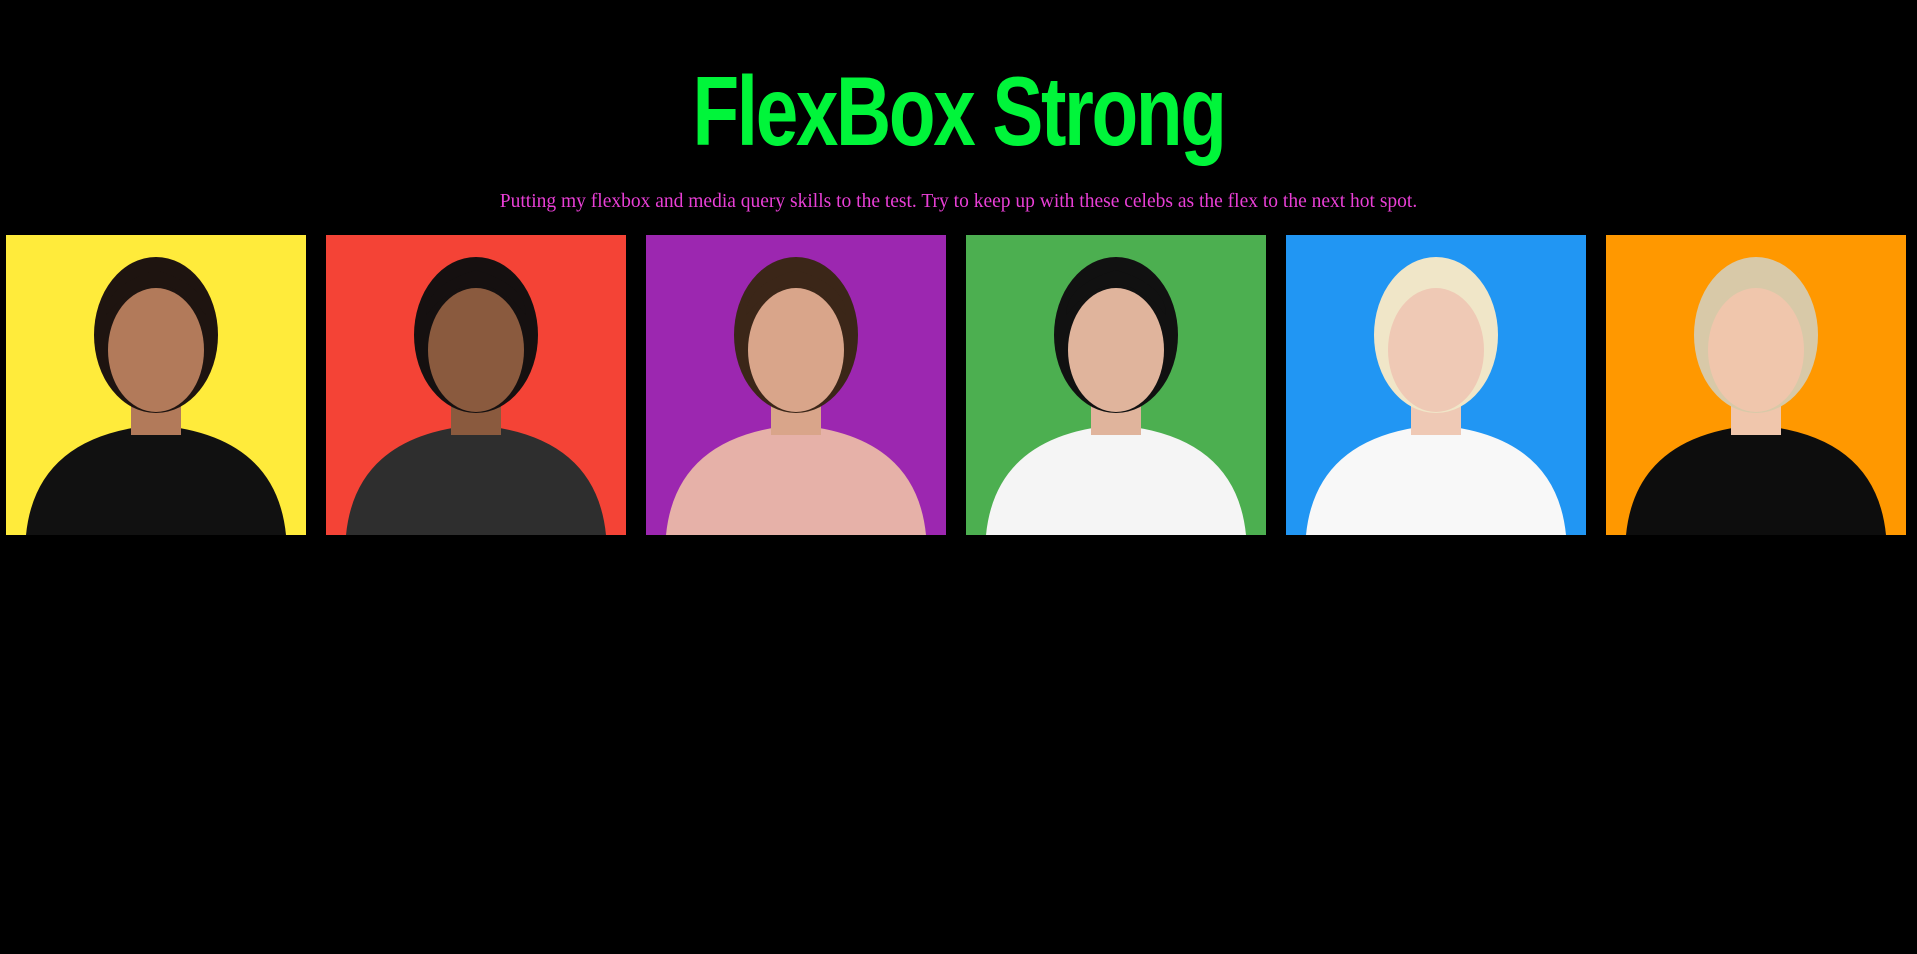  What do you see at coordinates (959, 111) in the screenshot?
I see `page-title: FlexBox Strong` at bounding box center [959, 111].